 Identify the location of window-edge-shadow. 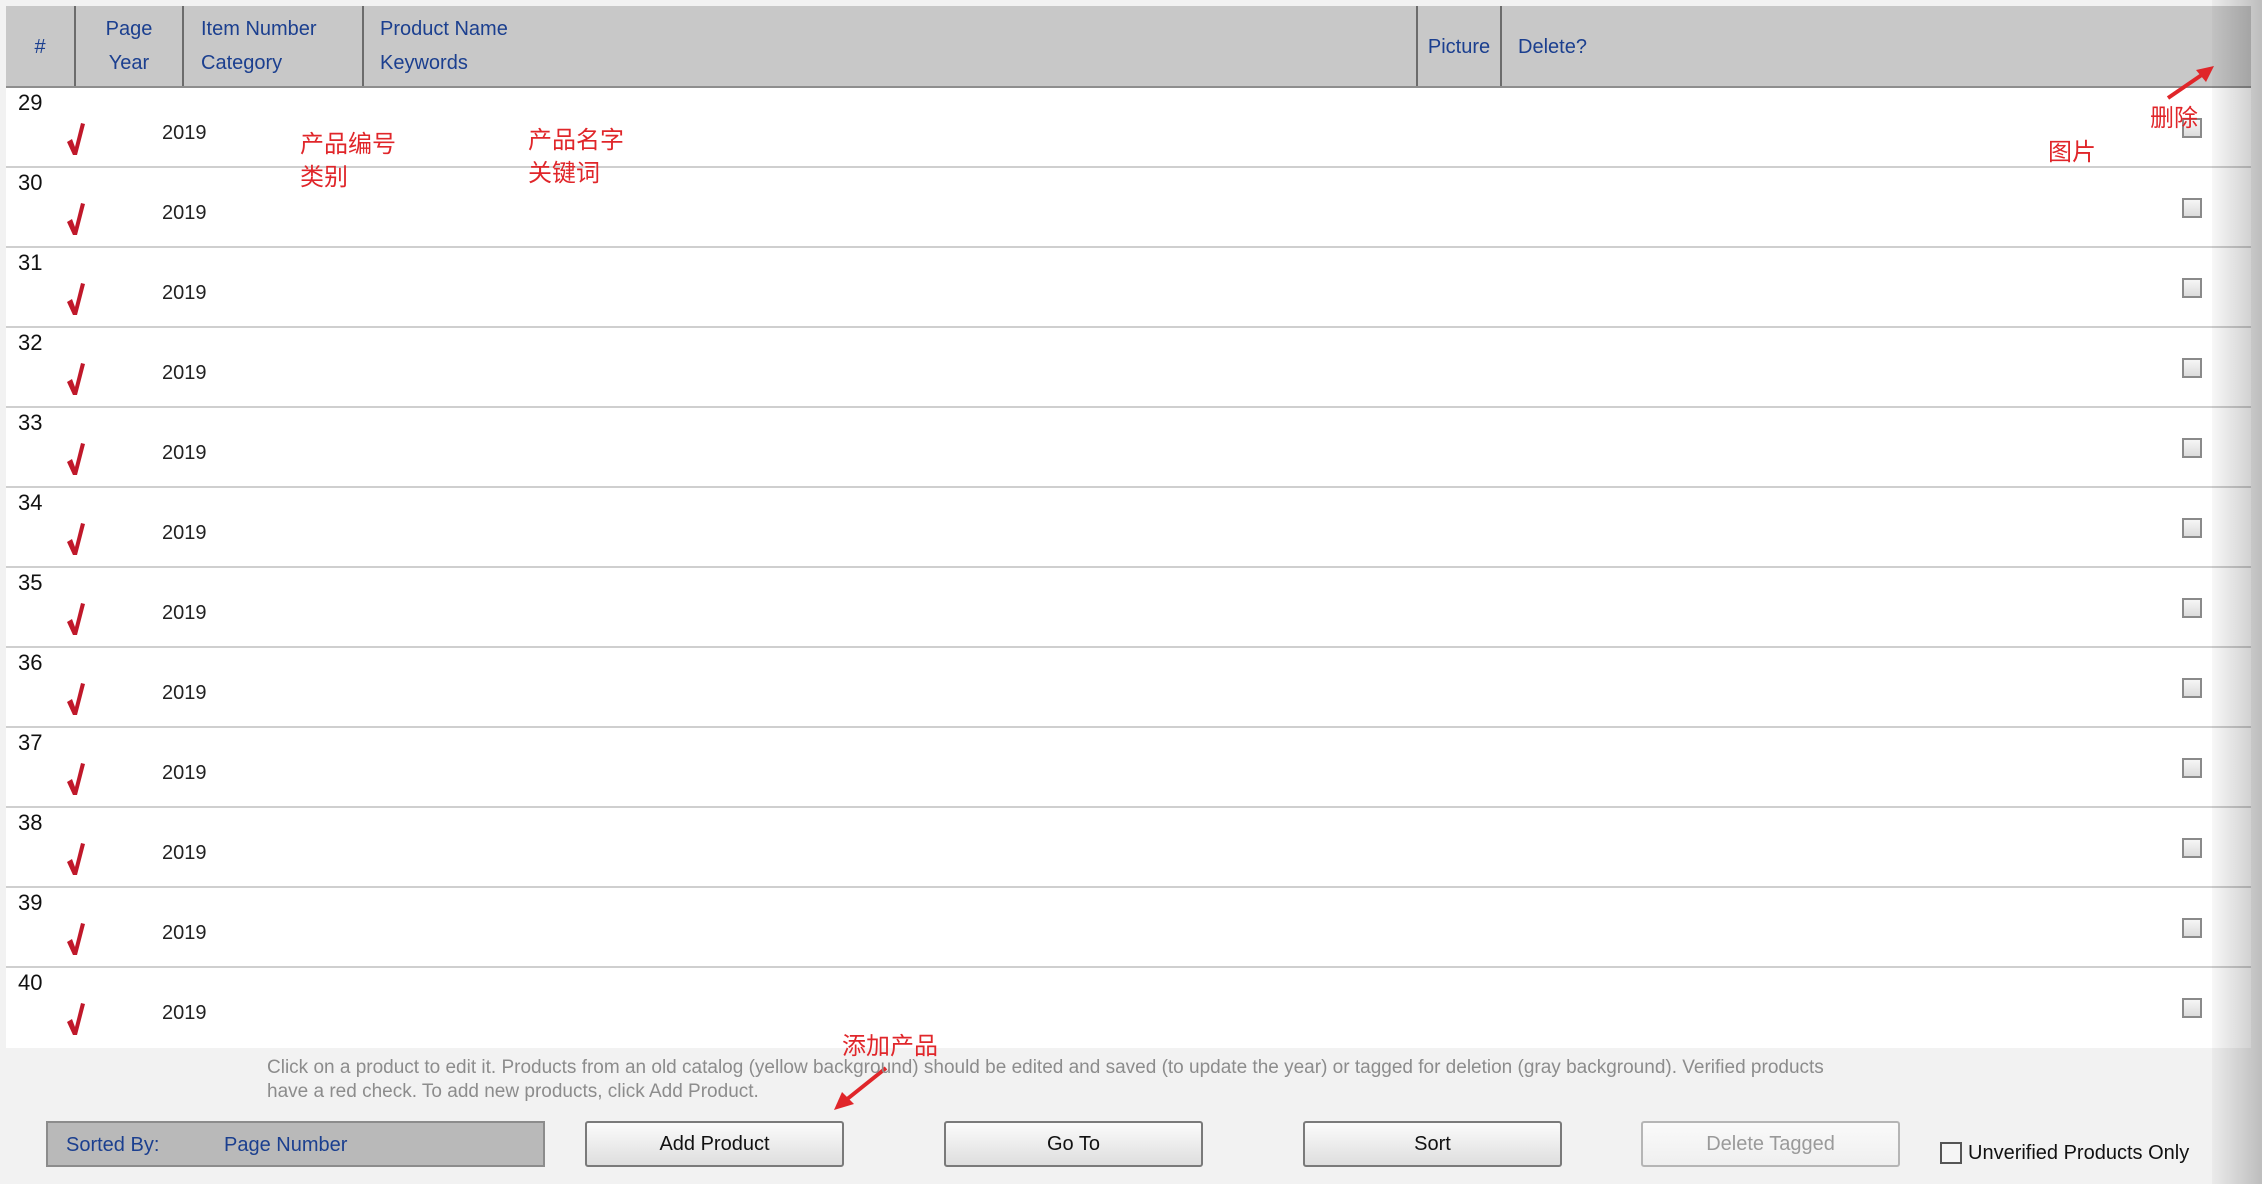
(2237, 592).